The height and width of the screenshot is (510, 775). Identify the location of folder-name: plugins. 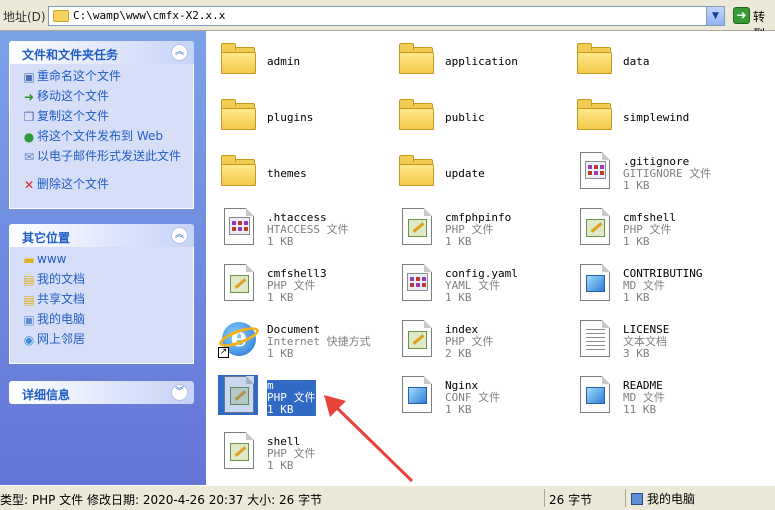
(290, 117).